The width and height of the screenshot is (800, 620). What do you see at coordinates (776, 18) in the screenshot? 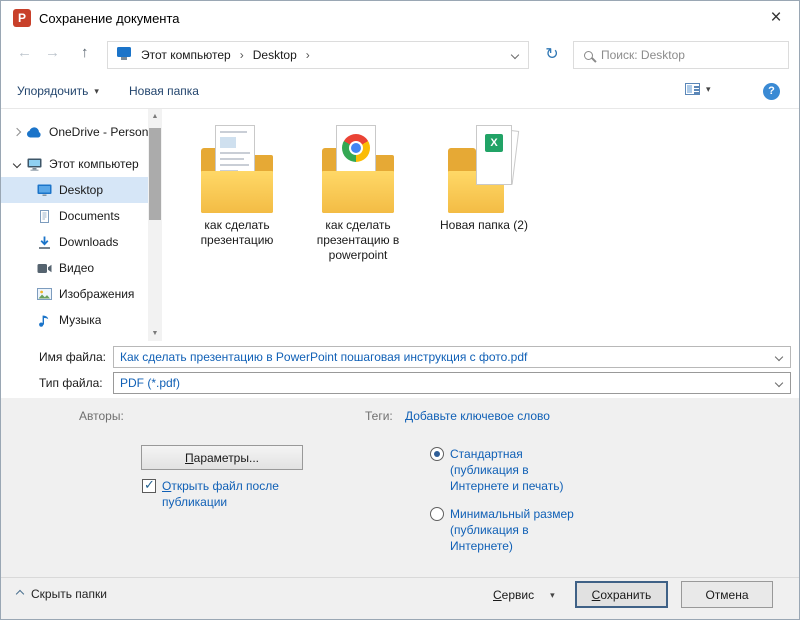
I see `close-icon: ×` at bounding box center [776, 18].